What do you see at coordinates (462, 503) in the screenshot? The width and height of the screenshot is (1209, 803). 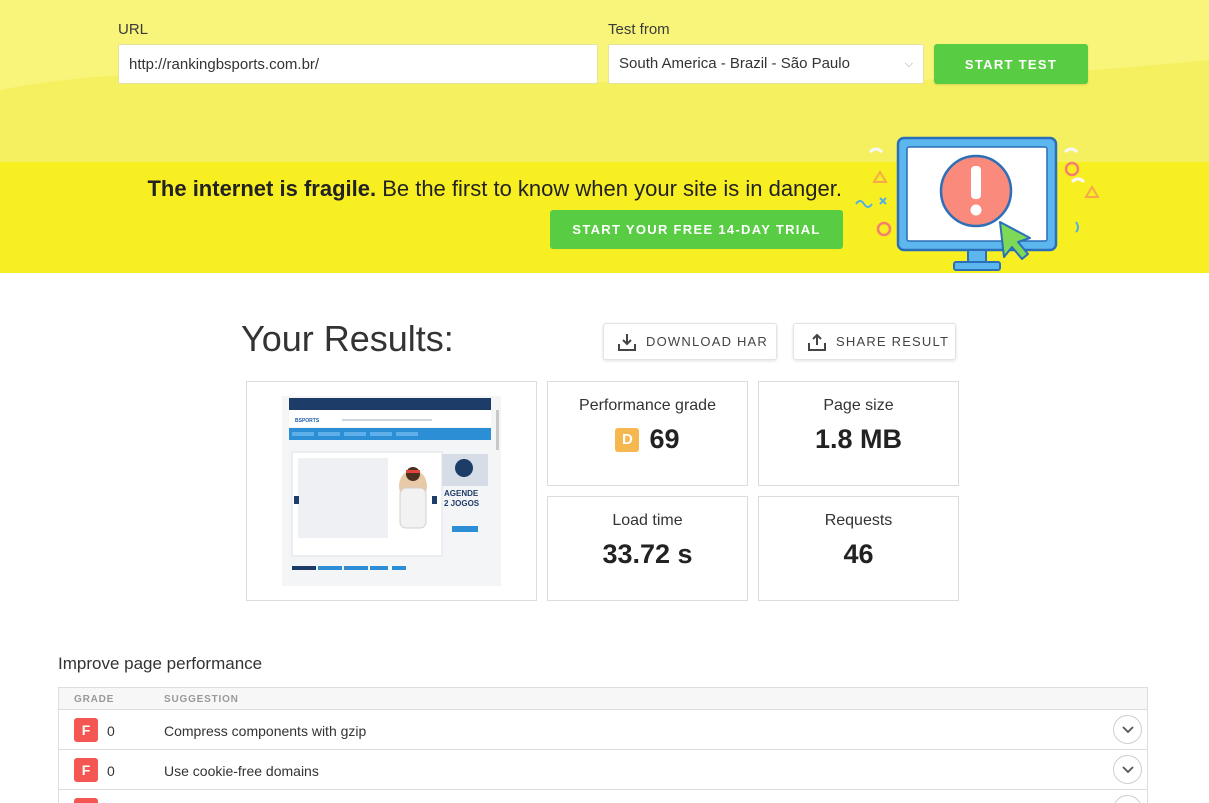 I see `screenshot-promo-line2: 2 JOGOS` at bounding box center [462, 503].